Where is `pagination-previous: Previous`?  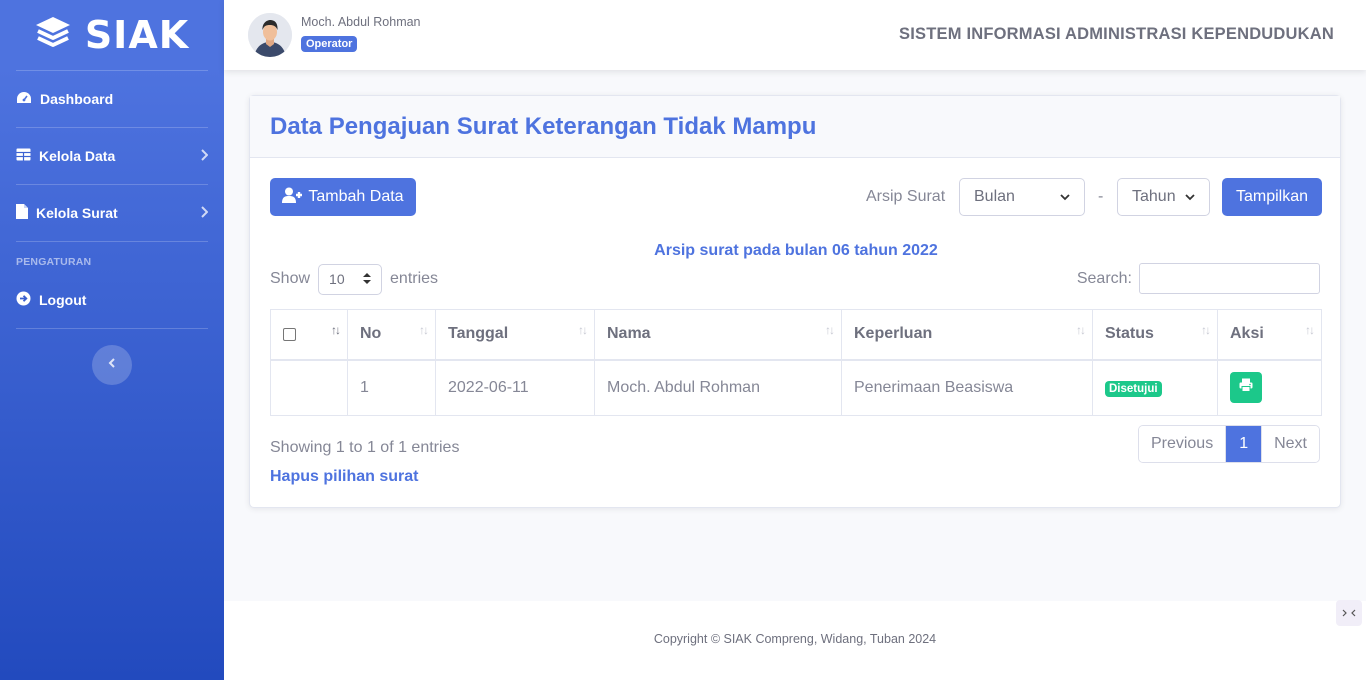
pagination-previous: Previous is located at coordinates (1182, 444).